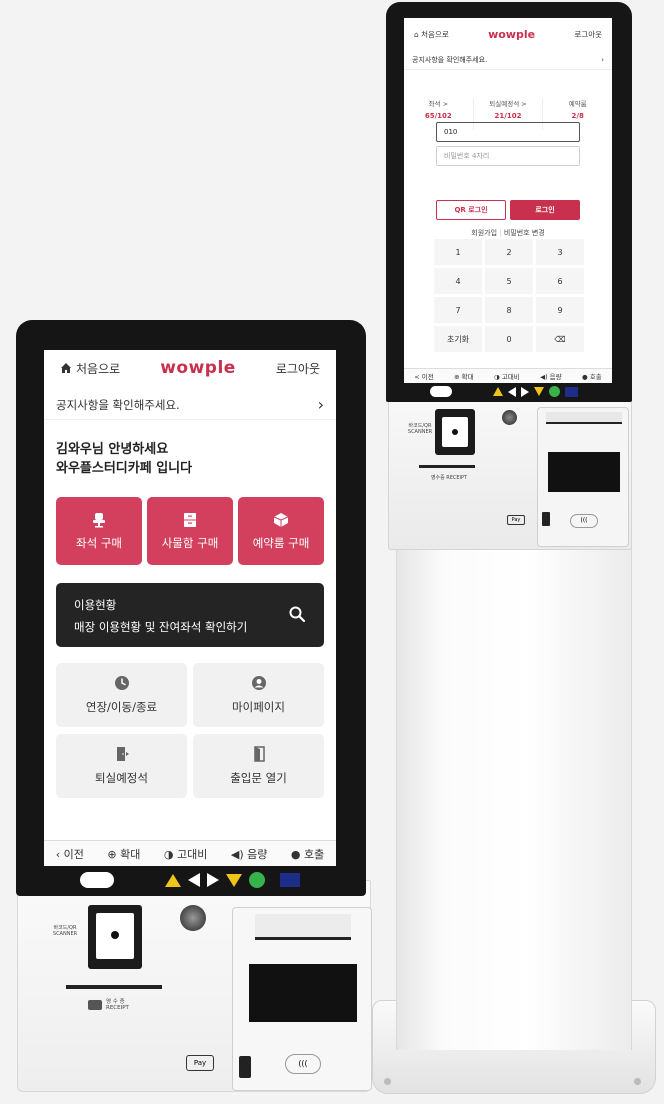 Image resolution: width=664 pixels, height=1104 pixels. Describe the element at coordinates (124, 459) in the screenshot. I see `greeting: 김와우님 안녕하세요 와우플스터디카페 입니다` at that location.